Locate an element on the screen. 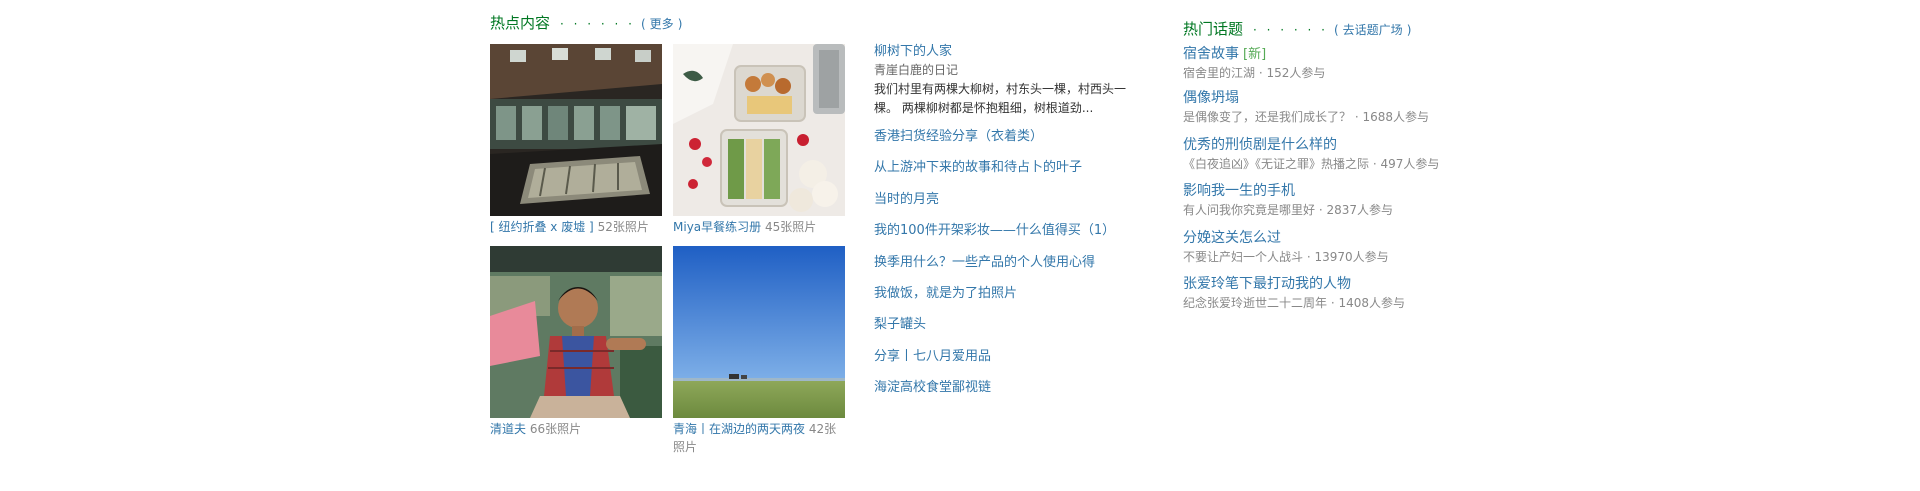  breakfast-sandwiches-image is located at coordinates (759, 130).